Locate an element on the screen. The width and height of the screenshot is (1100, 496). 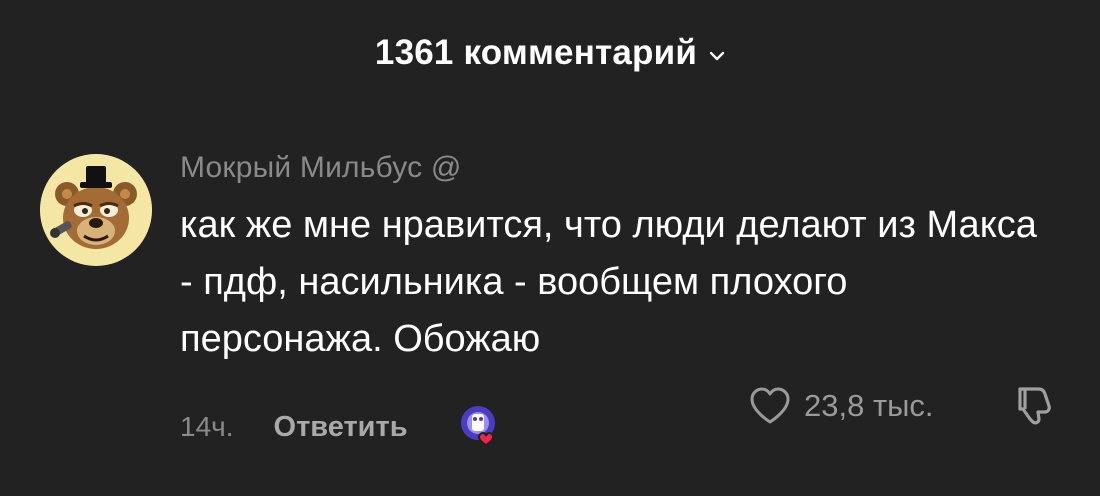
comments-count-title: 1361 комментарий is located at coordinates (536, 52).